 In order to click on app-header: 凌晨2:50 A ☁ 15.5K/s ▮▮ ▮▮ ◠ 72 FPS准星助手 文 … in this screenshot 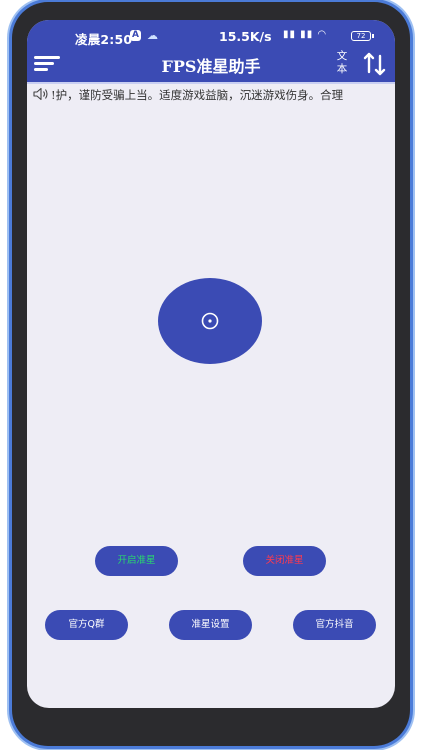, I will do `click(211, 51)`.